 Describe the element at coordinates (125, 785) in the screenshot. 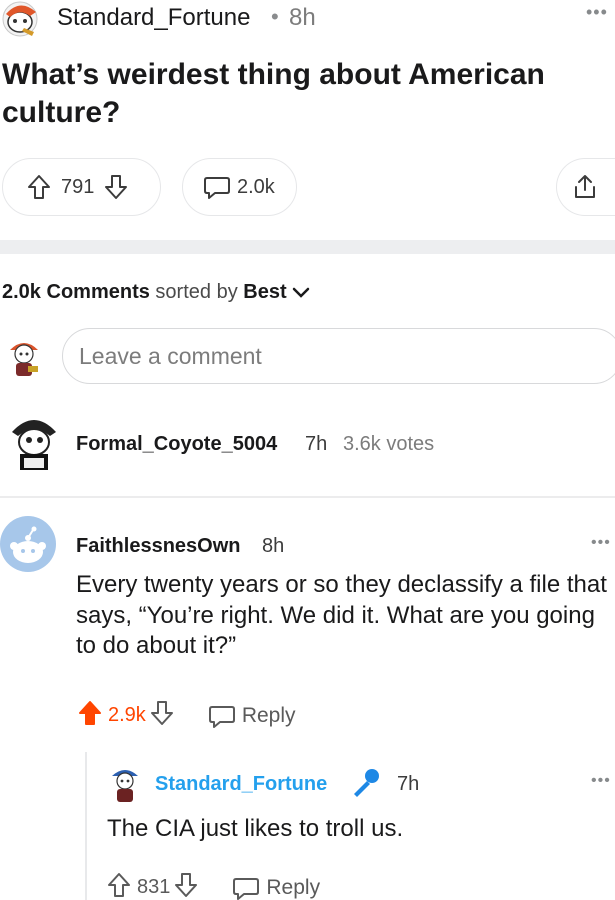

I see `reply-author-avatar` at that location.